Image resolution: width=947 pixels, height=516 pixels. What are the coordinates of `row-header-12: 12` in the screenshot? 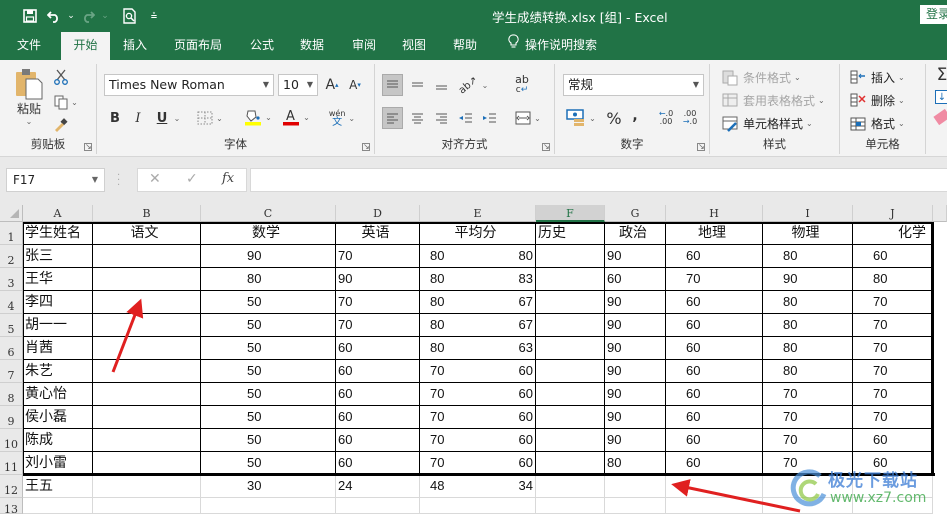 It's located at (11, 486).